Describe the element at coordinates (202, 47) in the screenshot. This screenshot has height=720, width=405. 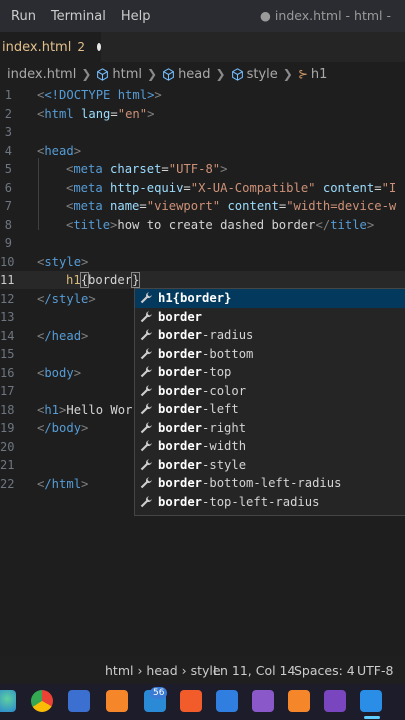
I see `tab-bar: index.html 2` at that location.